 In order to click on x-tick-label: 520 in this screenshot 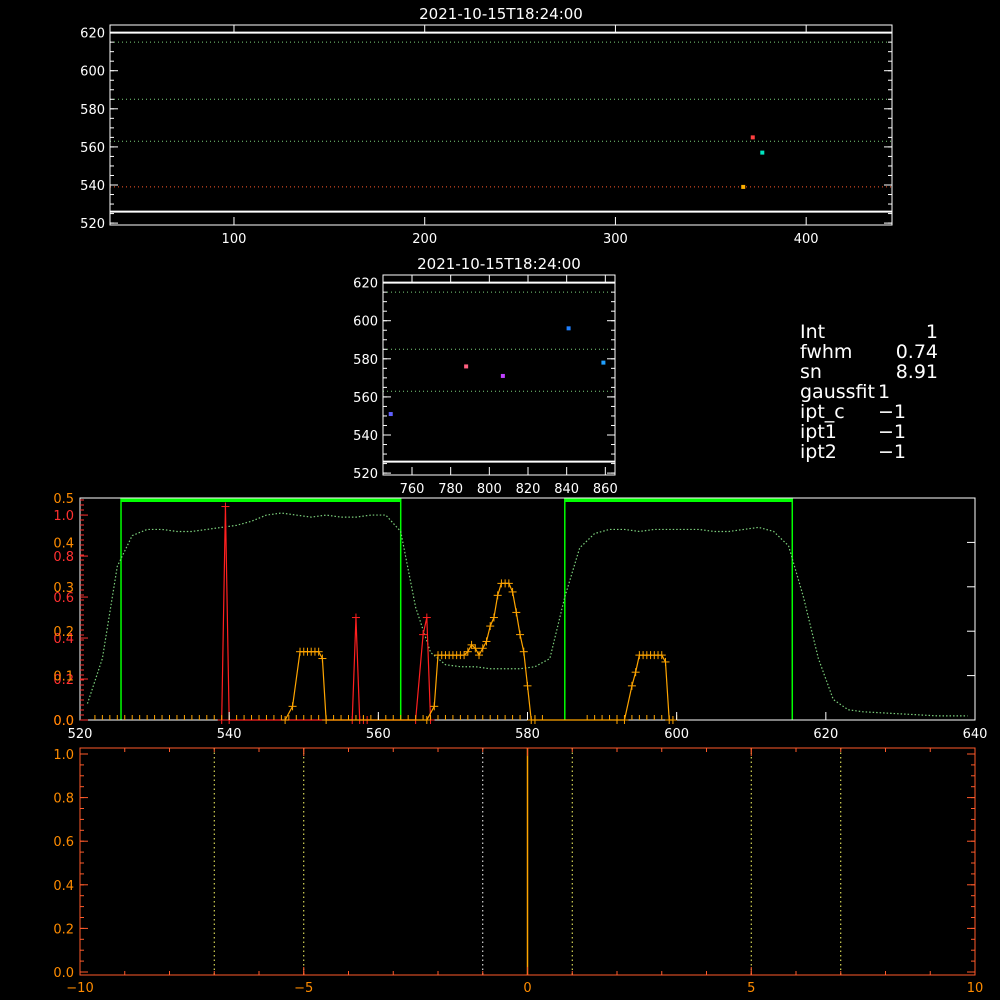, I will do `click(80, 734)`.